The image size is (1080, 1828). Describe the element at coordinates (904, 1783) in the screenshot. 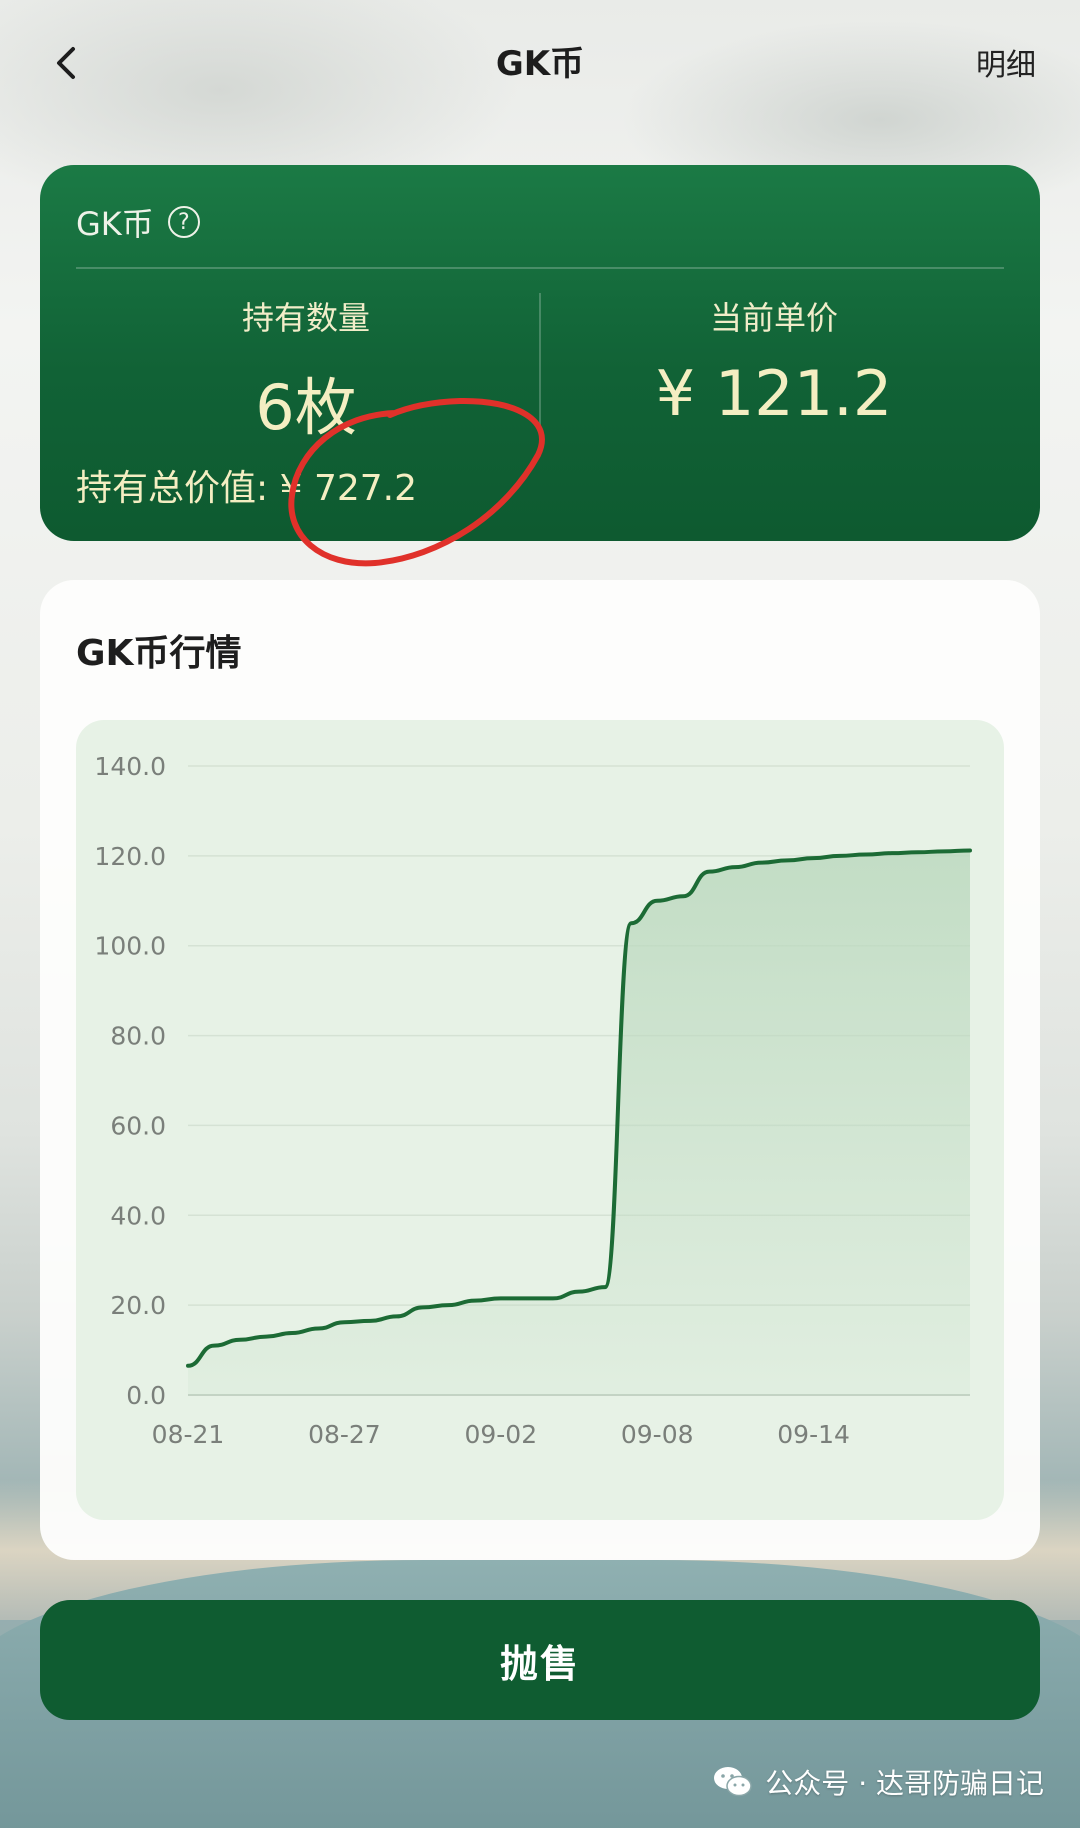

I see `watermark-text: 公众号 · 达哥防骗日记` at that location.